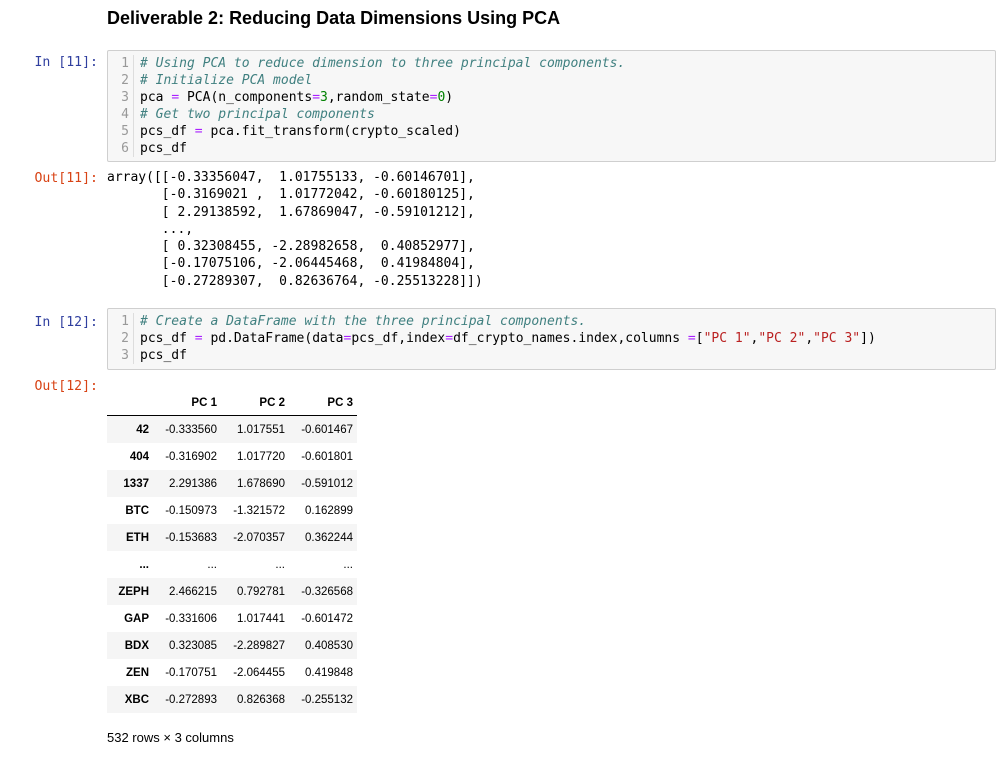 This screenshot has height=773, width=998. Describe the element at coordinates (191, 699) in the screenshot. I see `table-cell: -0.272893` at that location.